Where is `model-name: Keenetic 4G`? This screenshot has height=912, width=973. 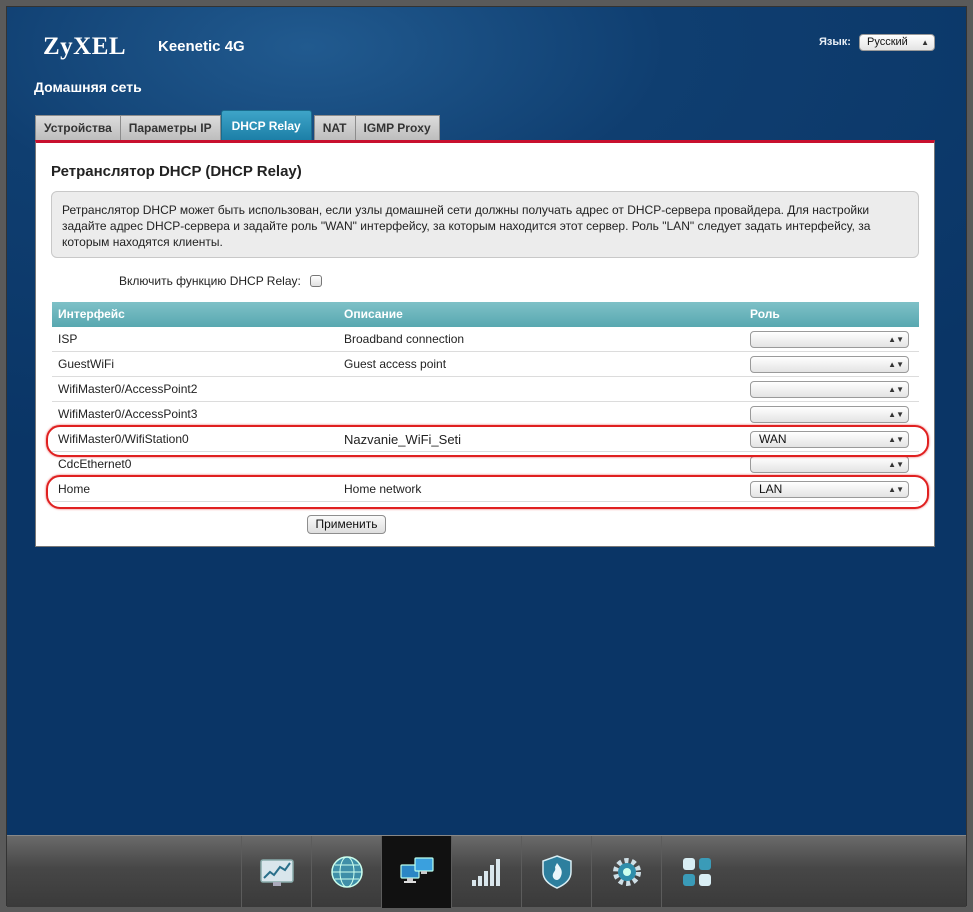 model-name: Keenetic 4G is located at coordinates (201, 46).